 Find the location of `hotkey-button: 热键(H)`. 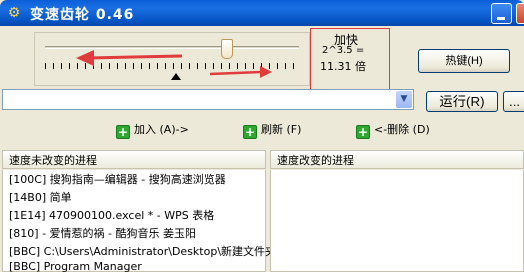

hotkey-button: 热键(H) is located at coordinates (464, 61).